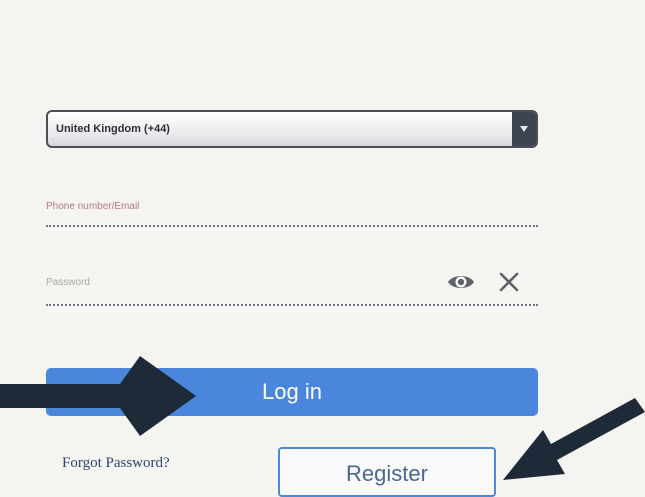 The width and height of the screenshot is (645, 497). Describe the element at coordinates (574, 439) in the screenshot. I see `annotation-arrow-register` at that location.